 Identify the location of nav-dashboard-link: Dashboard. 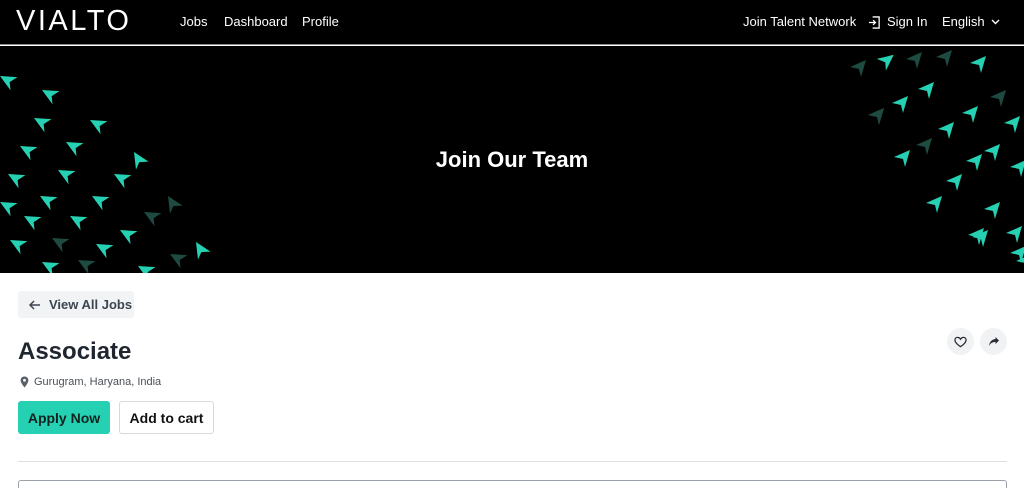
(256, 22).